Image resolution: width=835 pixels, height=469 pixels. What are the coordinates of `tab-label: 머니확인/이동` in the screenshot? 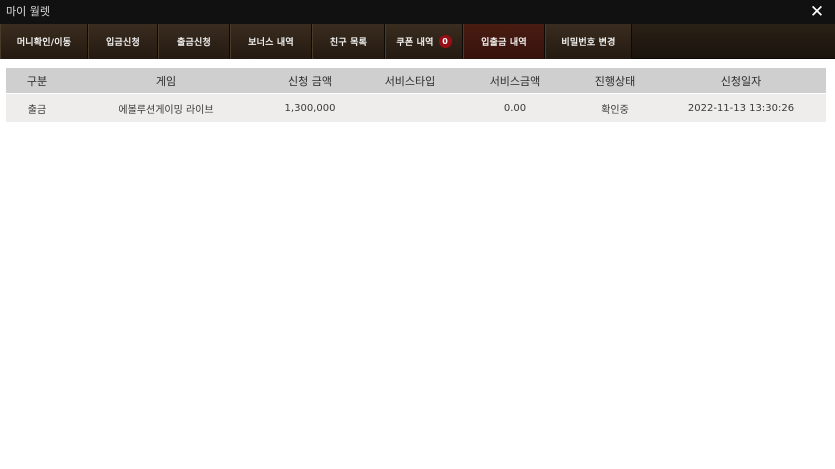 It's located at (44, 43).